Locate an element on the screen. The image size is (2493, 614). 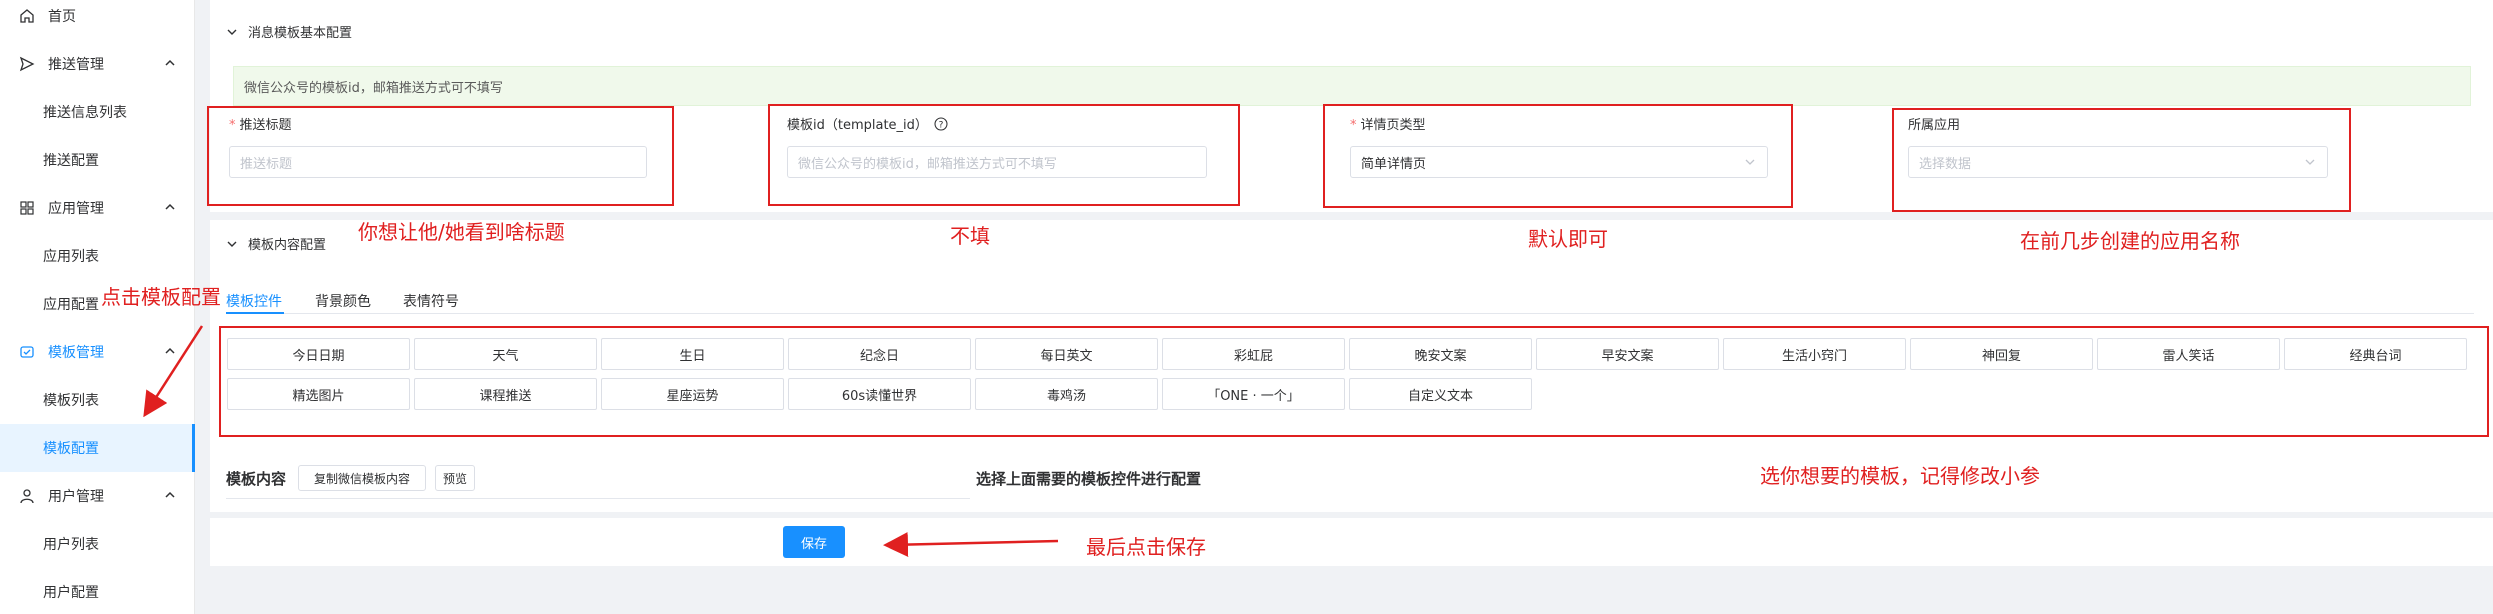
arrow-to-save is located at coordinates (971, 545).